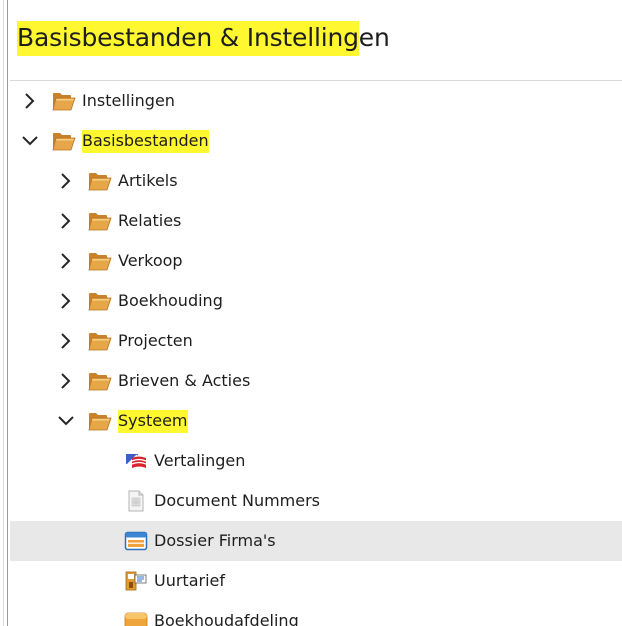 This screenshot has height=626, width=622. Describe the element at coordinates (316, 181) in the screenshot. I see `tree-item-artikels: Artikels` at that location.